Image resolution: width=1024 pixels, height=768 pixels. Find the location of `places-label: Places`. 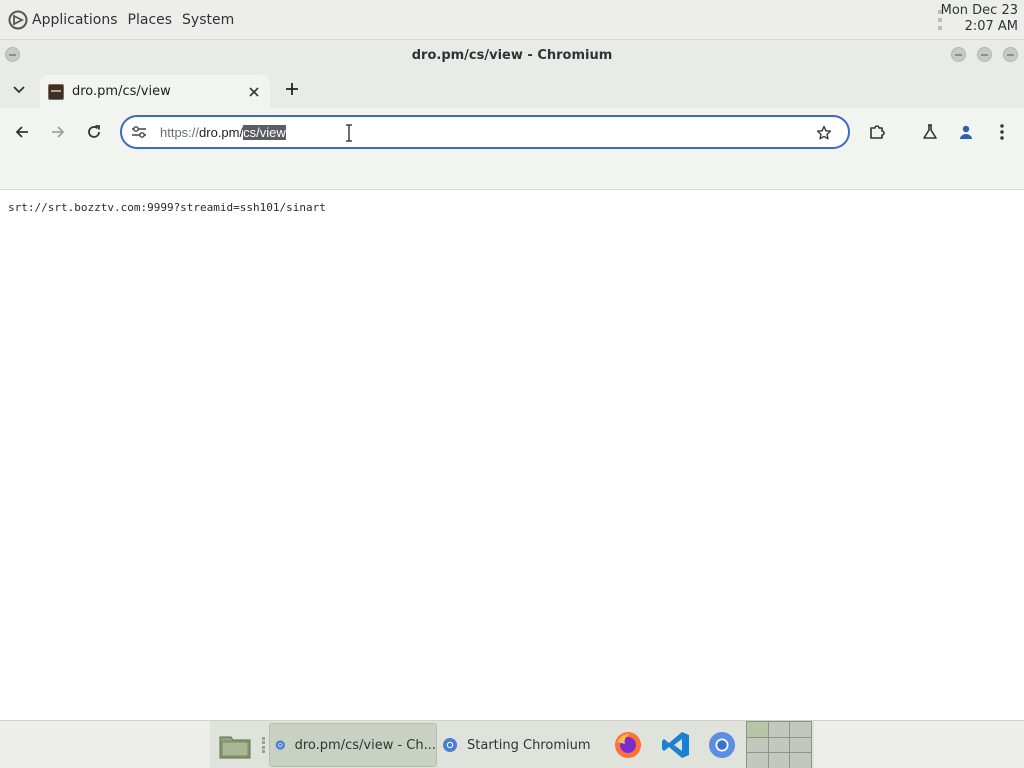

places-label: Places is located at coordinates (150, 19).